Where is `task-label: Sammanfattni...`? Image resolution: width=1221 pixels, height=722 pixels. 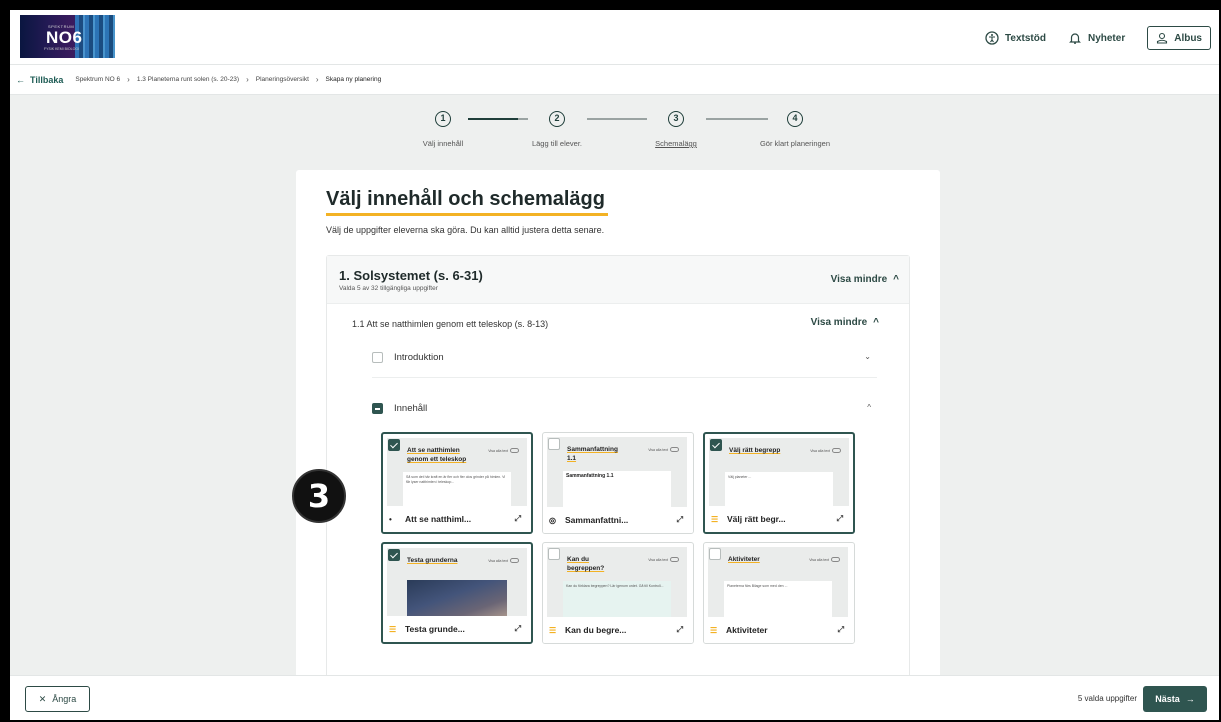 task-label: Sammanfattni... is located at coordinates (597, 520).